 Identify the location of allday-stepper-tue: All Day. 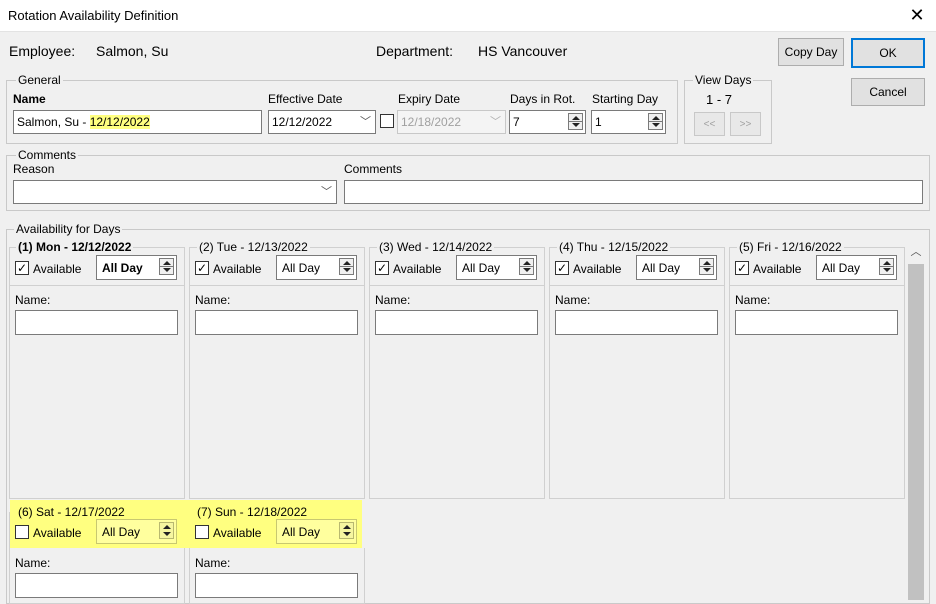
(316, 267).